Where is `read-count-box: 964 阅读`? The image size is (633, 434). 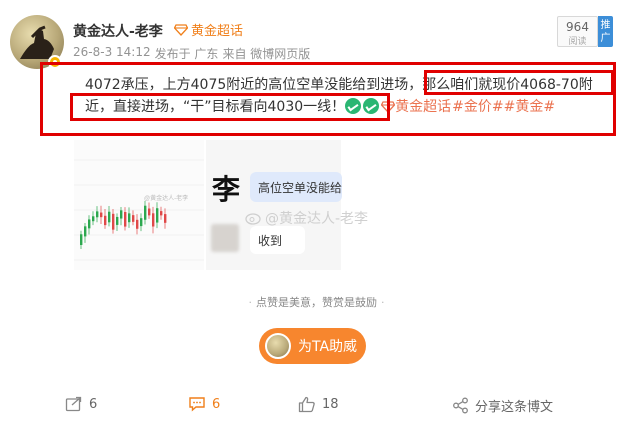
read-count-box: 964 阅读 is located at coordinates (577, 31).